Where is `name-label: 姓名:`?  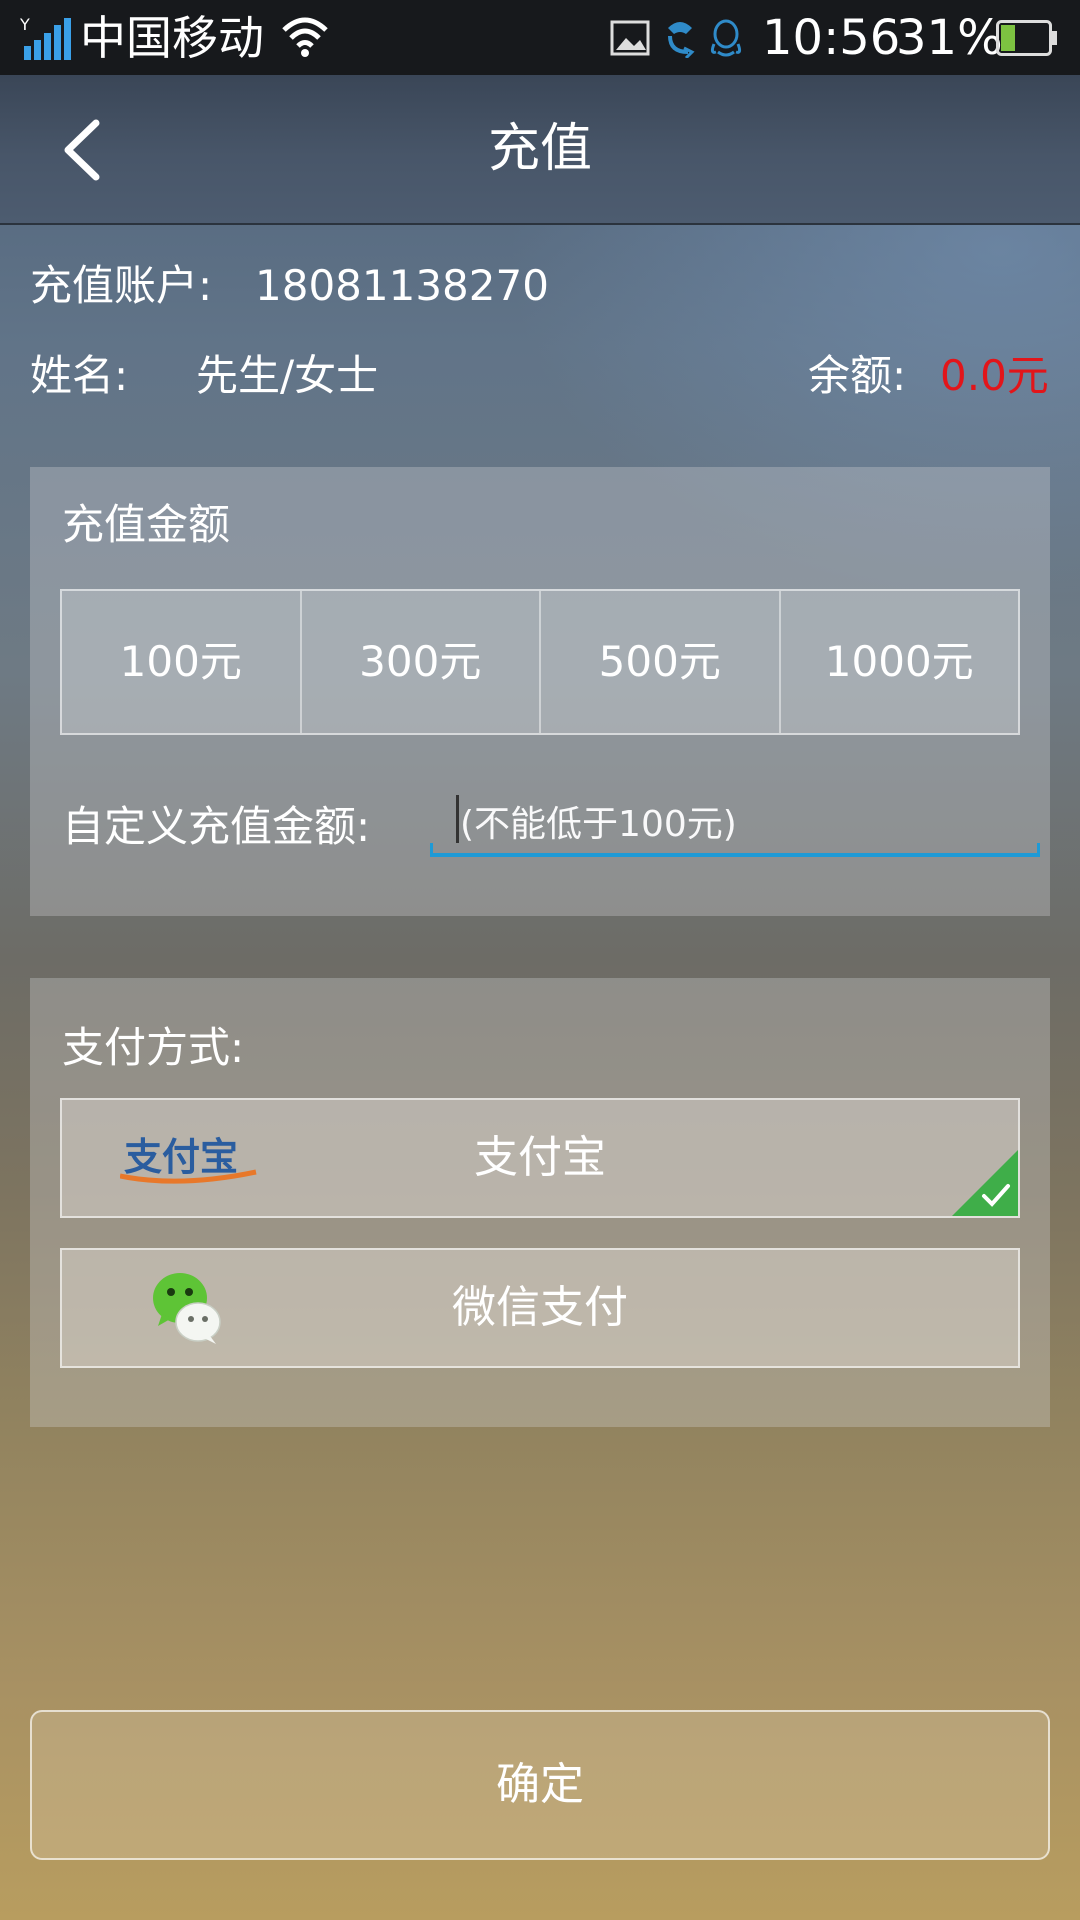 name-label: 姓名: is located at coordinates (79, 375).